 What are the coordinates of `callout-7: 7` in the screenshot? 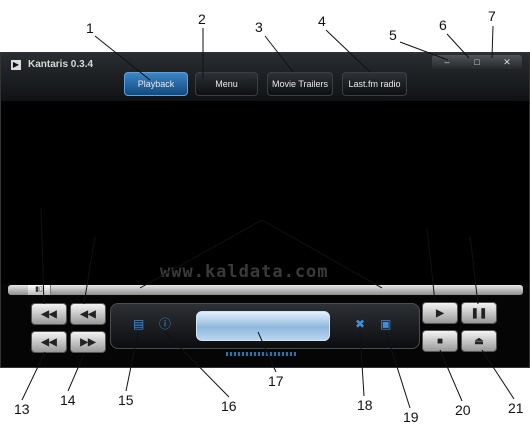 It's located at (492, 16).